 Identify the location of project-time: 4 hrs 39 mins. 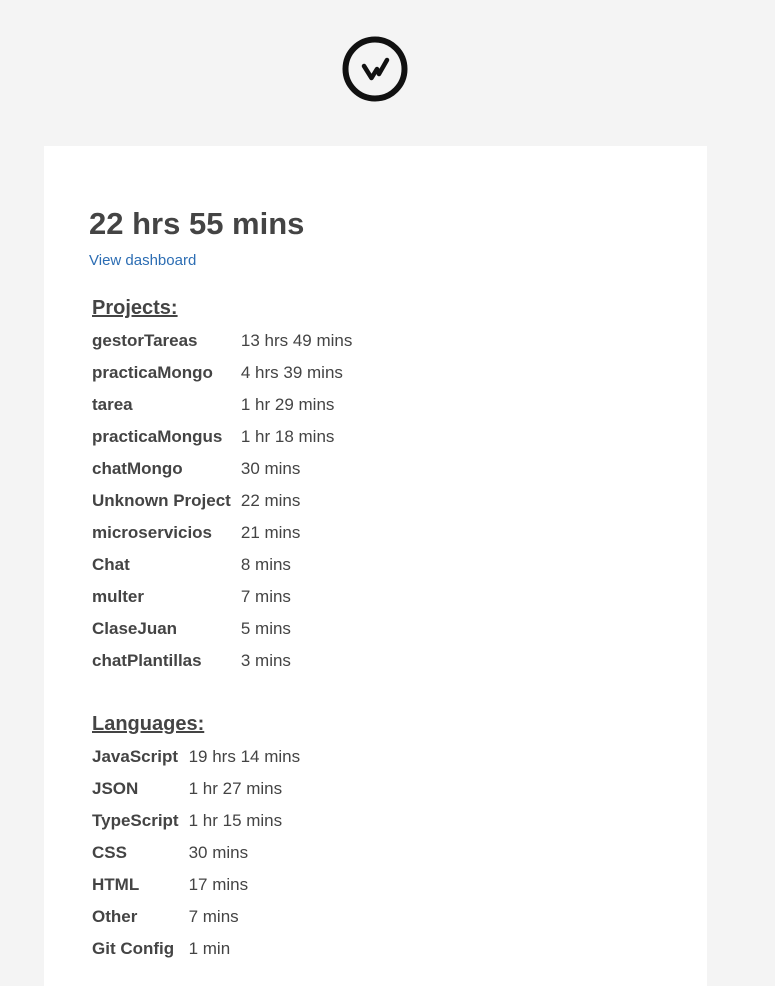
(291, 372).